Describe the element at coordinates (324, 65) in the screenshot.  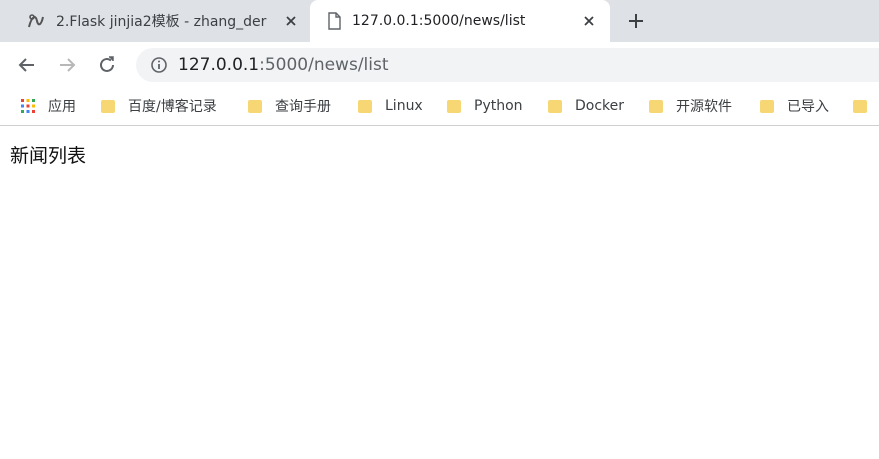
I see `url-path: :5000/news/list` at that location.